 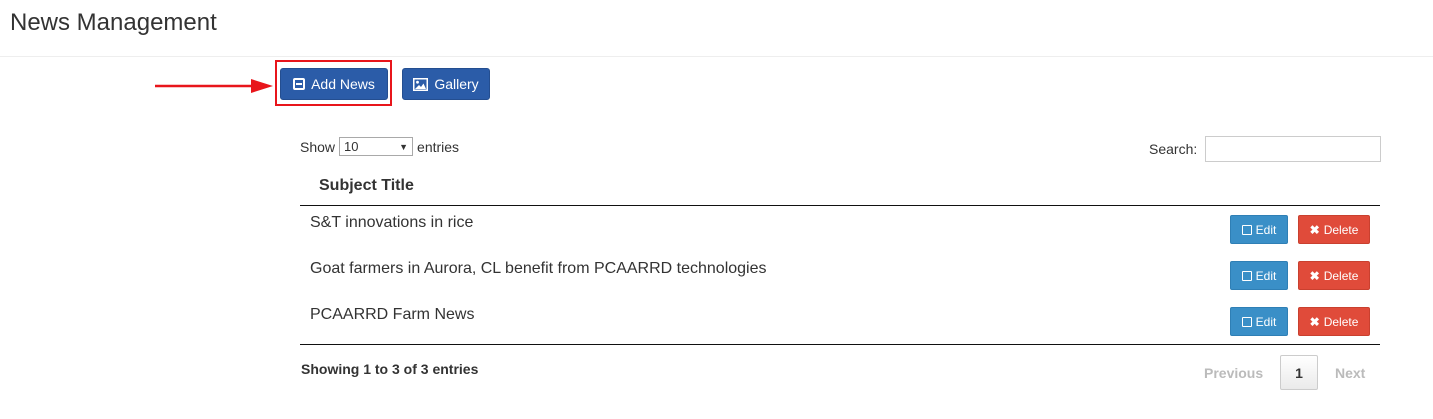 What do you see at coordinates (1173, 149) in the screenshot?
I see `search-label: Search:` at bounding box center [1173, 149].